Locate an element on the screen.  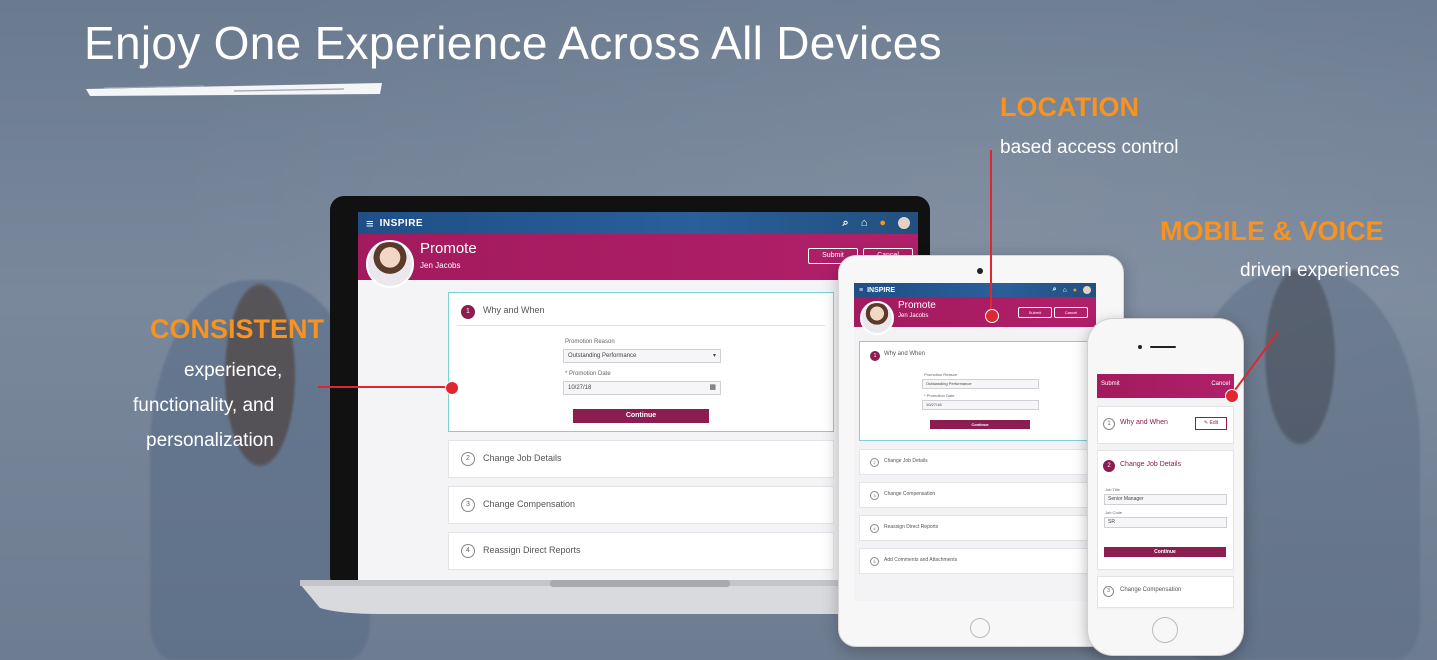
promotion-reason-select: Outstanding Performance is located at coordinates (980, 384).